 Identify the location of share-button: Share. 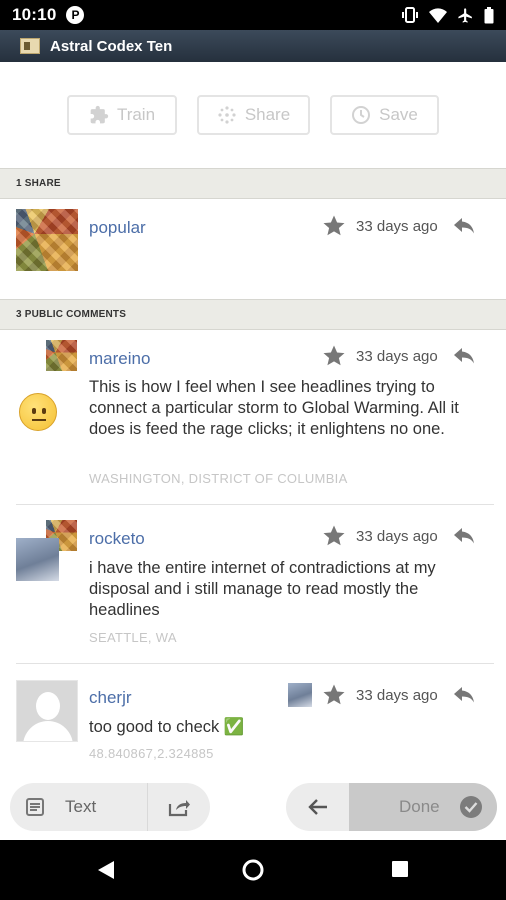
(253, 115).